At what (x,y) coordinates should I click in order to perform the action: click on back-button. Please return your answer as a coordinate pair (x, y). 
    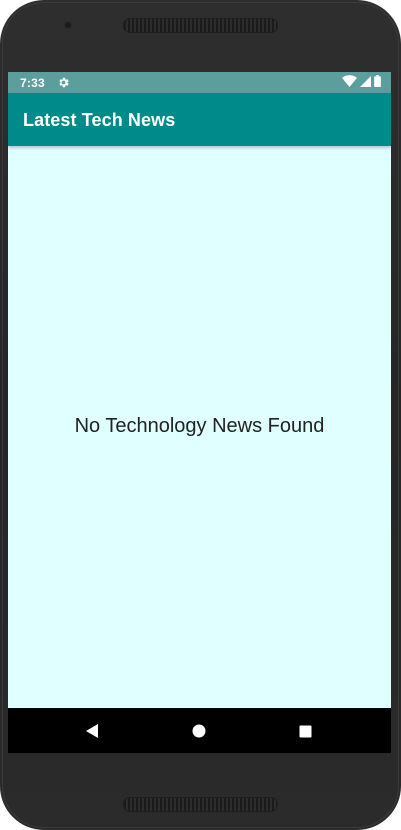
    Looking at the image, I should click on (92, 731).